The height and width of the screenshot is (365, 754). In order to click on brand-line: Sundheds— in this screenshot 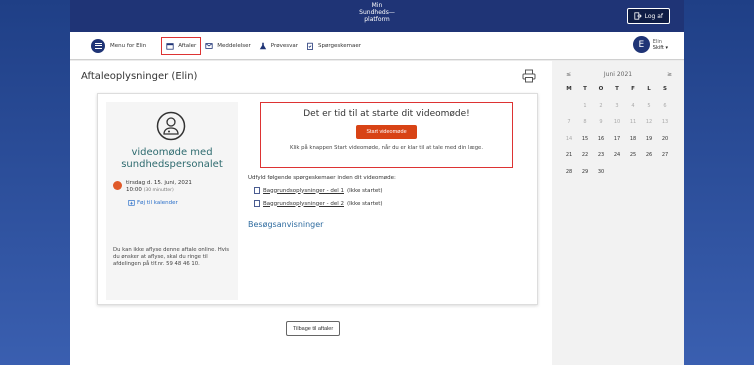, I will do `click(377, 12)`.